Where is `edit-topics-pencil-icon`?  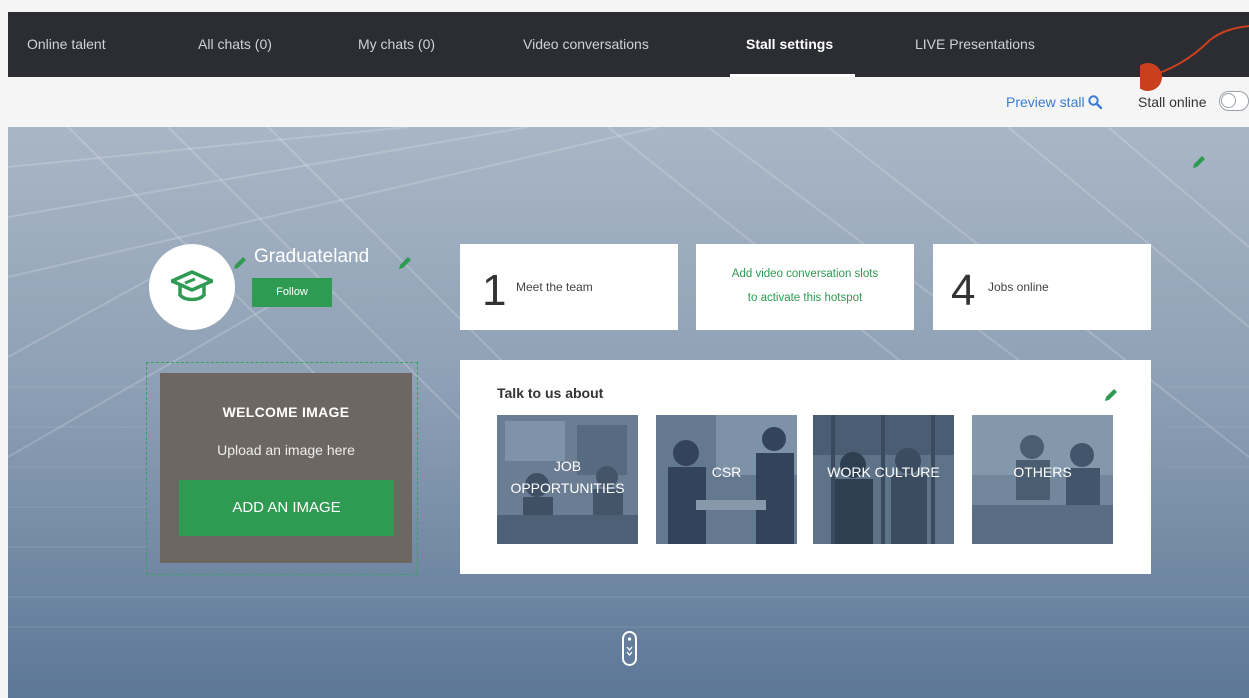
edit-topics-pencil-icon is located at coordinates (1111, 395).